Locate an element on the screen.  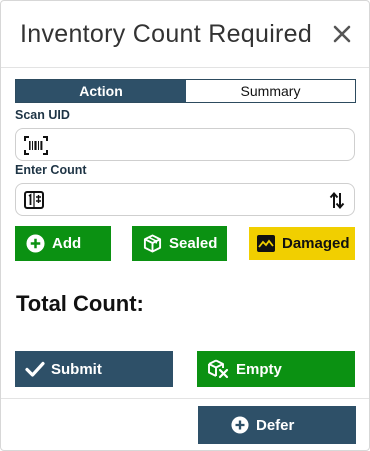
close-icon is located at coordinates (342, 34).